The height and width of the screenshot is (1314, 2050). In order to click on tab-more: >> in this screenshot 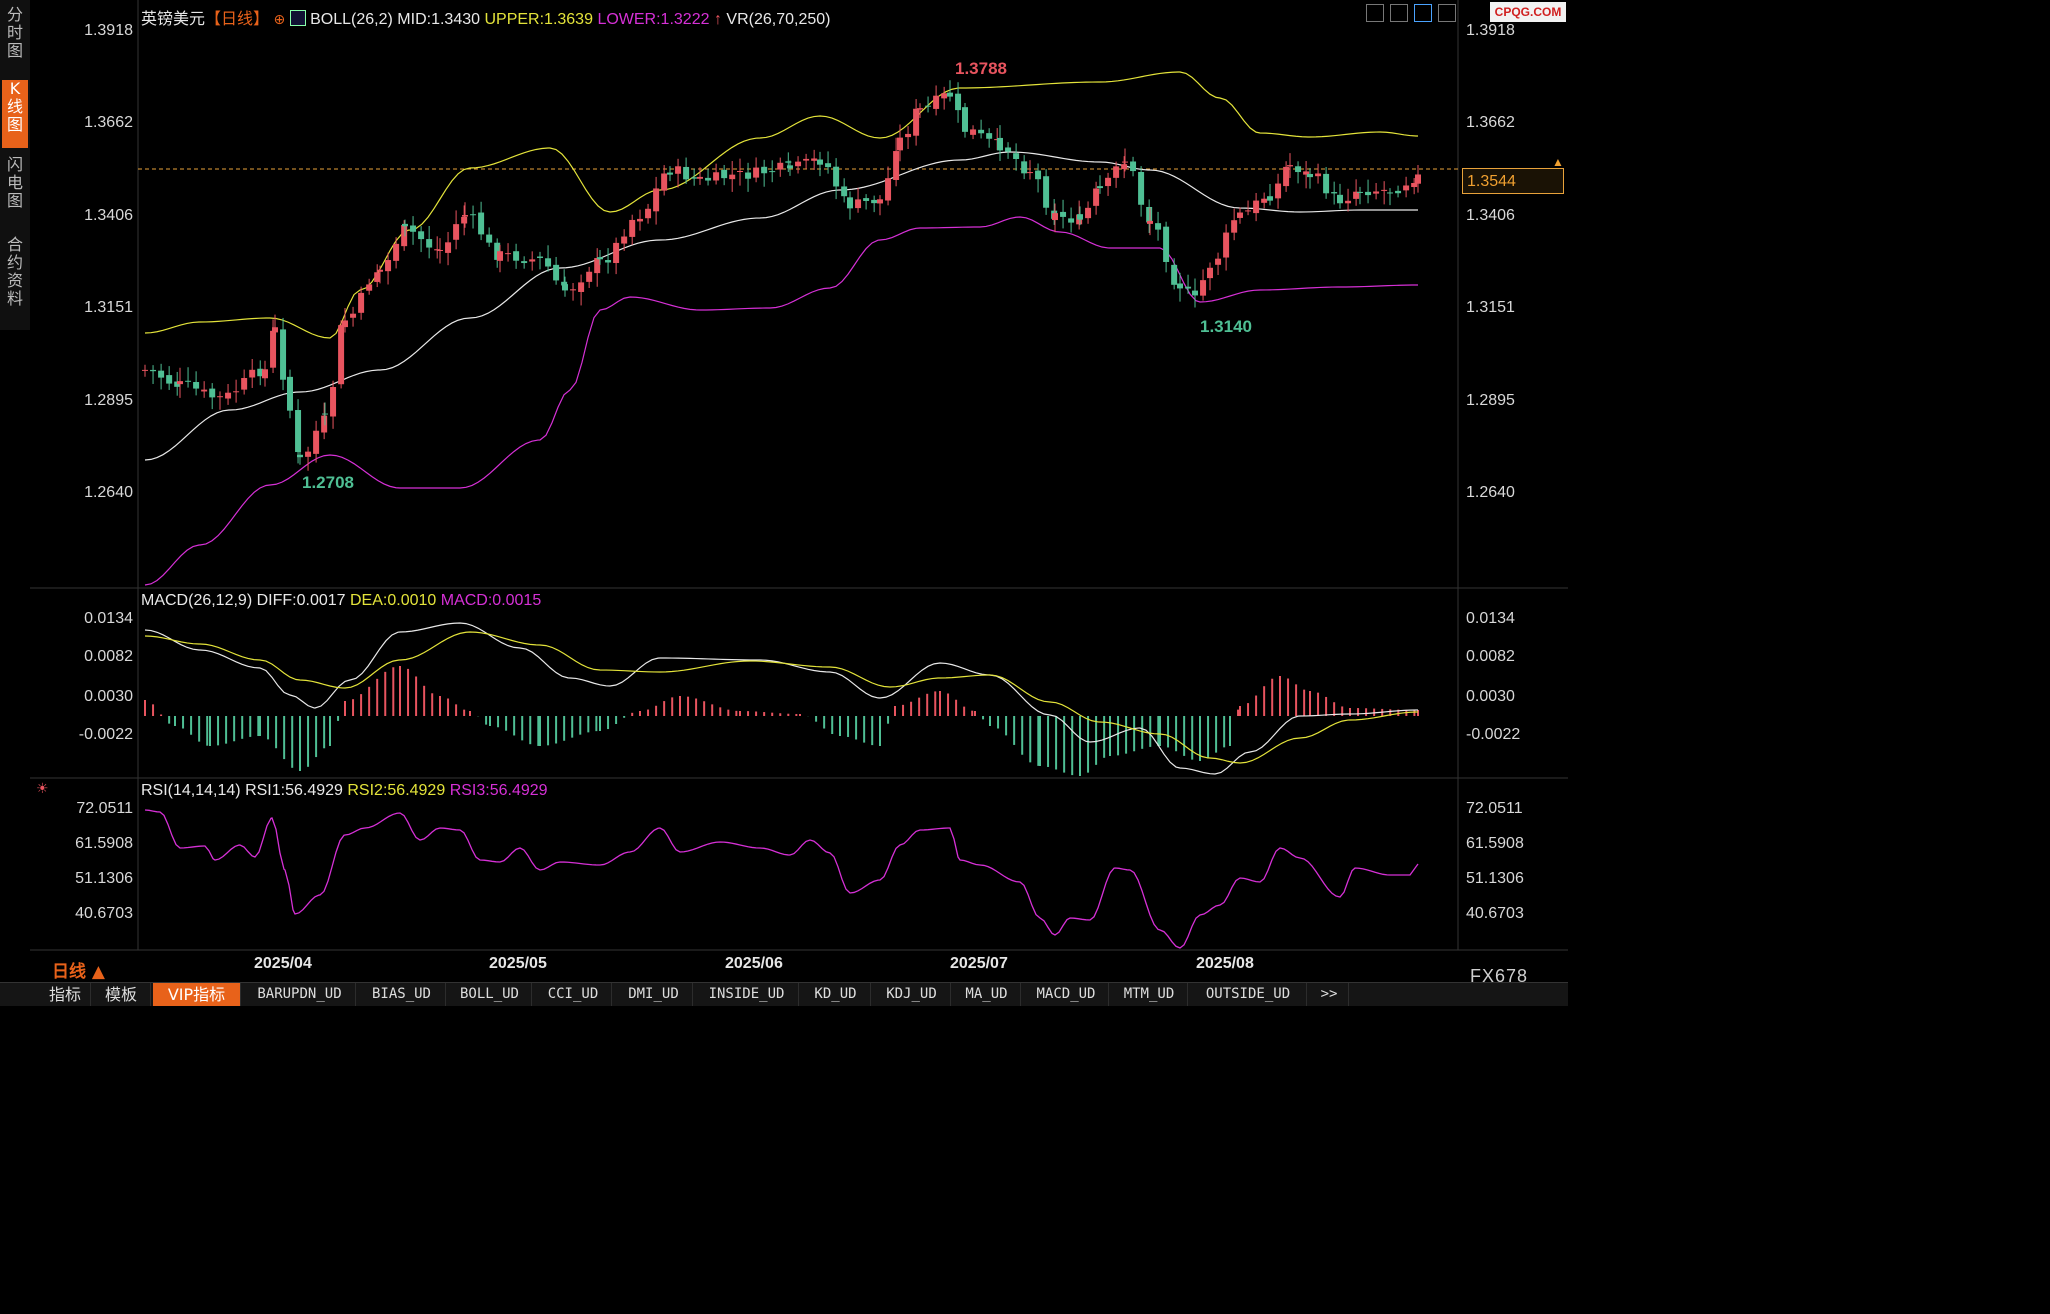, I will do `click(1329, 994)`.